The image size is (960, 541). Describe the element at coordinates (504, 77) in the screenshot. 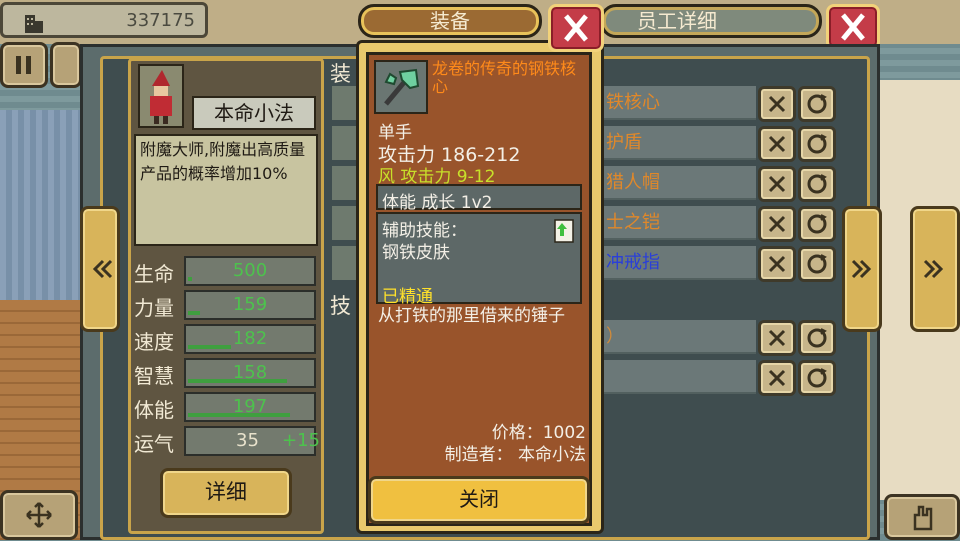

I see `item-name: 龙卷的传奇的钢铁核心` at that location.